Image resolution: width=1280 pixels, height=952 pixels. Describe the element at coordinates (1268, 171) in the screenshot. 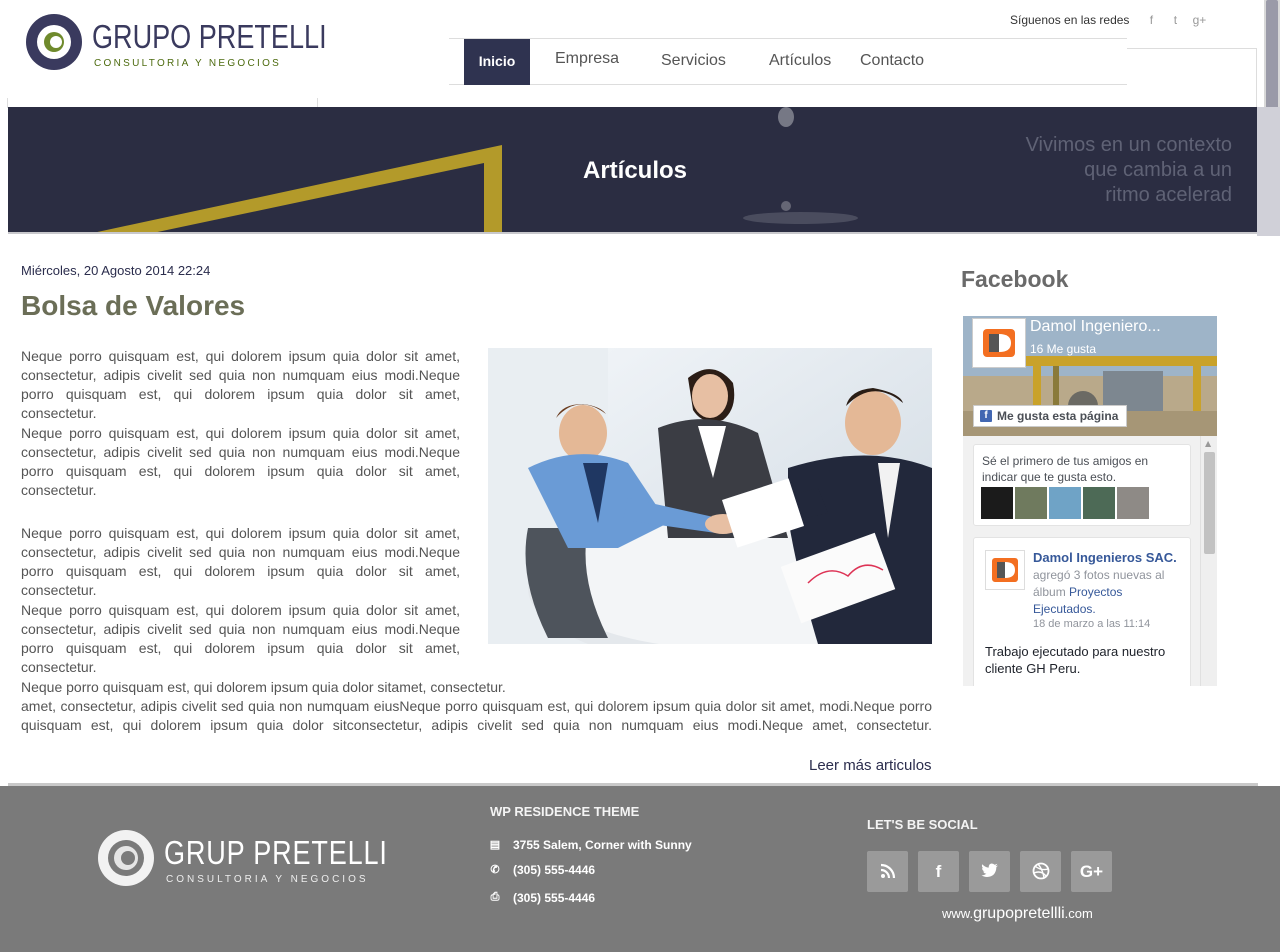

I see `banner-edge` at that location.